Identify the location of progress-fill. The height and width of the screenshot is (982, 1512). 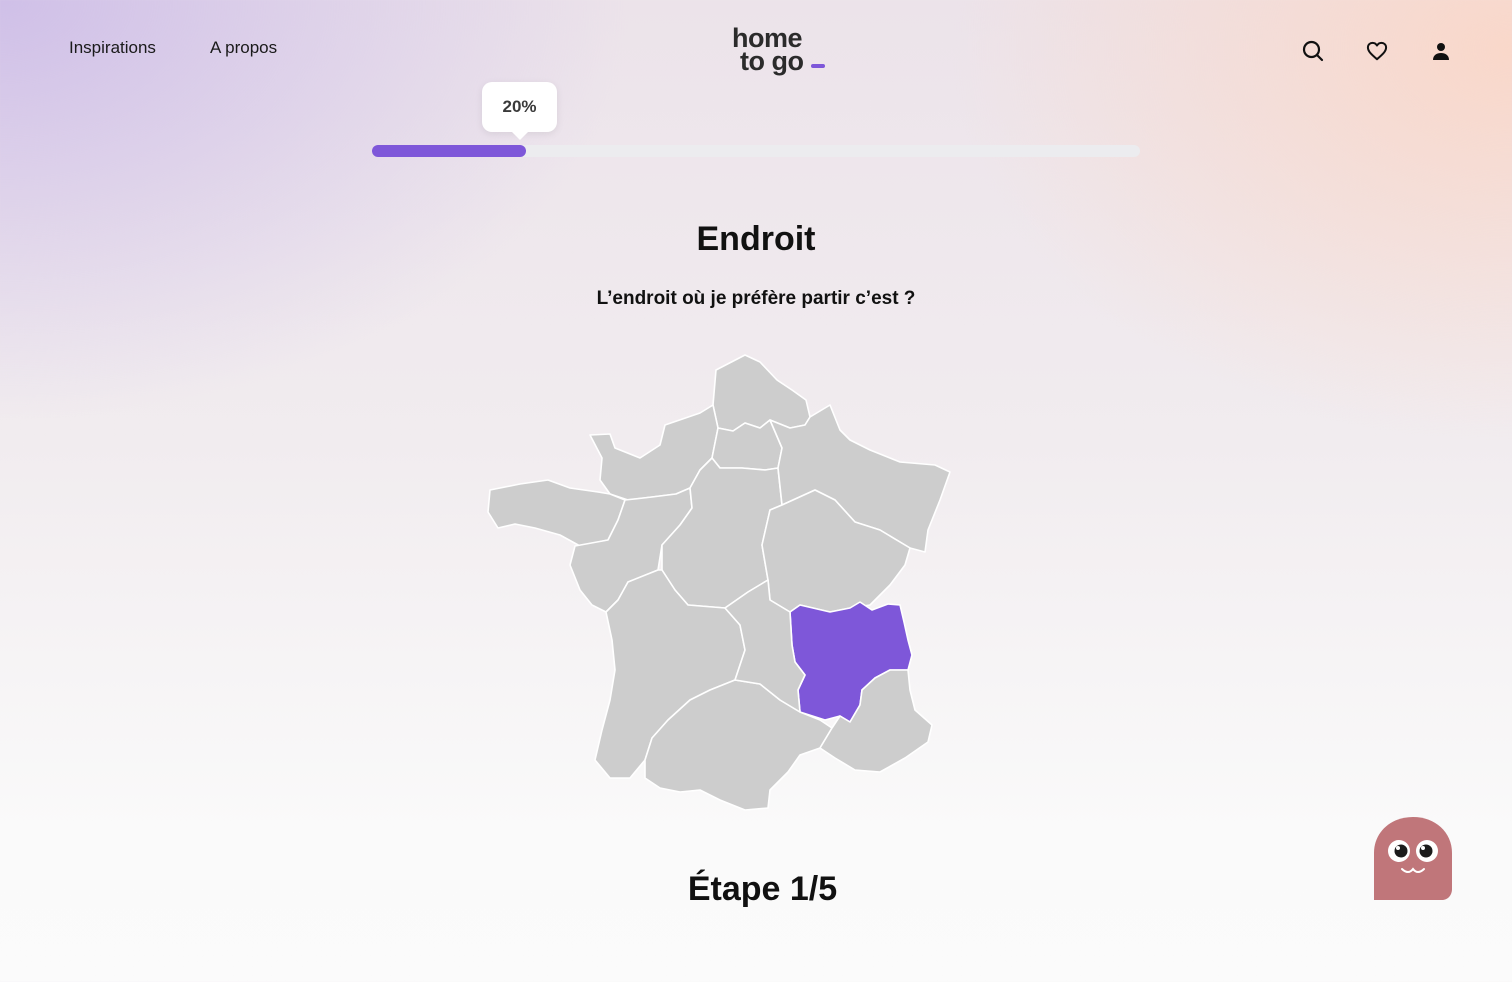
(449, 151).